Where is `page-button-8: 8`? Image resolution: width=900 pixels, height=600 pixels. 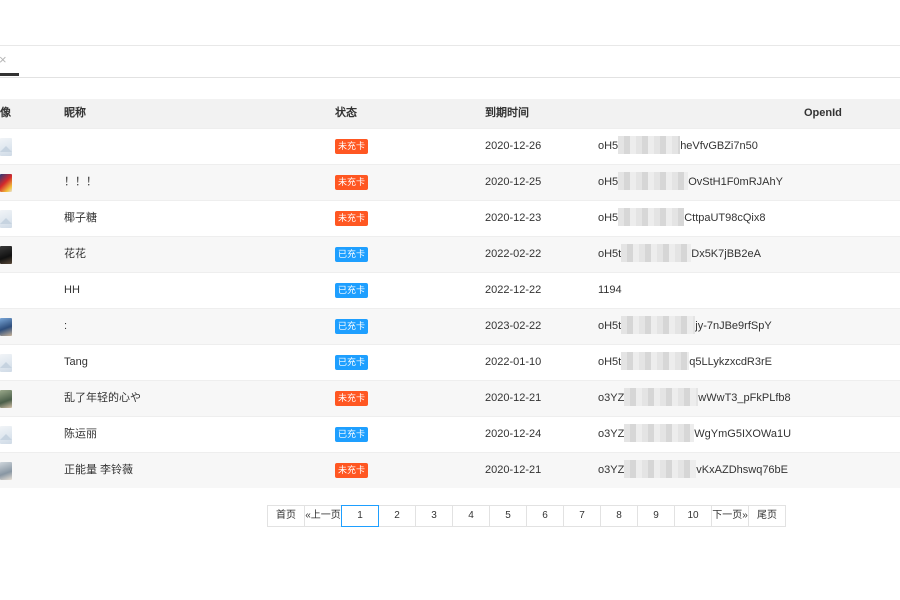 page-button-8: 8 is located at coordinates (619, 516).